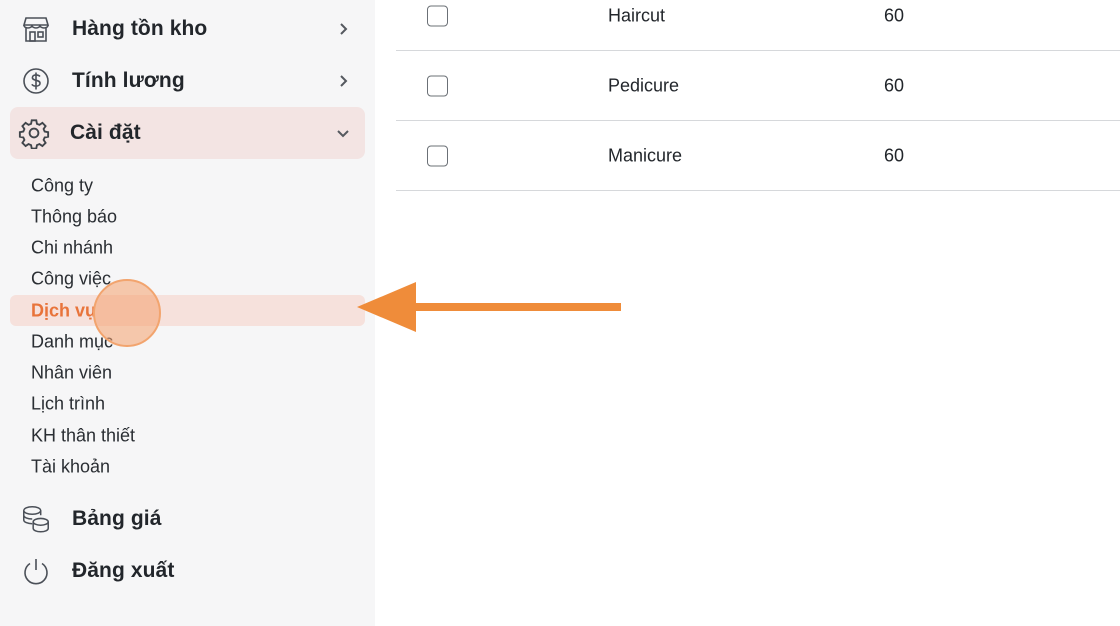 Image resolution: width=1120 pixels, height=626 pixels. I want to click on sidebar-item-price-list: Bảng giá, so click(187, 519).